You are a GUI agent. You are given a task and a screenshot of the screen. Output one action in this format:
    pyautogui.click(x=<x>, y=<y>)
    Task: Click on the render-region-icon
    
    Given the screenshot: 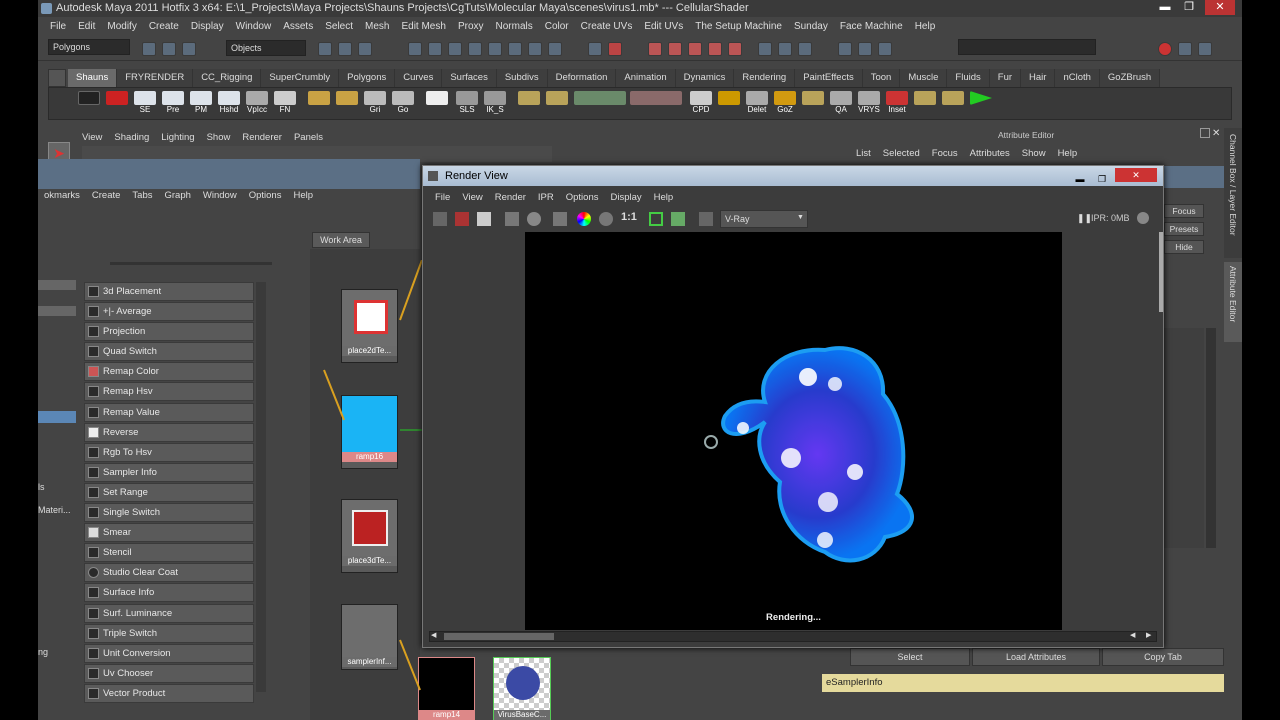 What is the action you would take?
    pyautogui.click(x=512, y=219)
    